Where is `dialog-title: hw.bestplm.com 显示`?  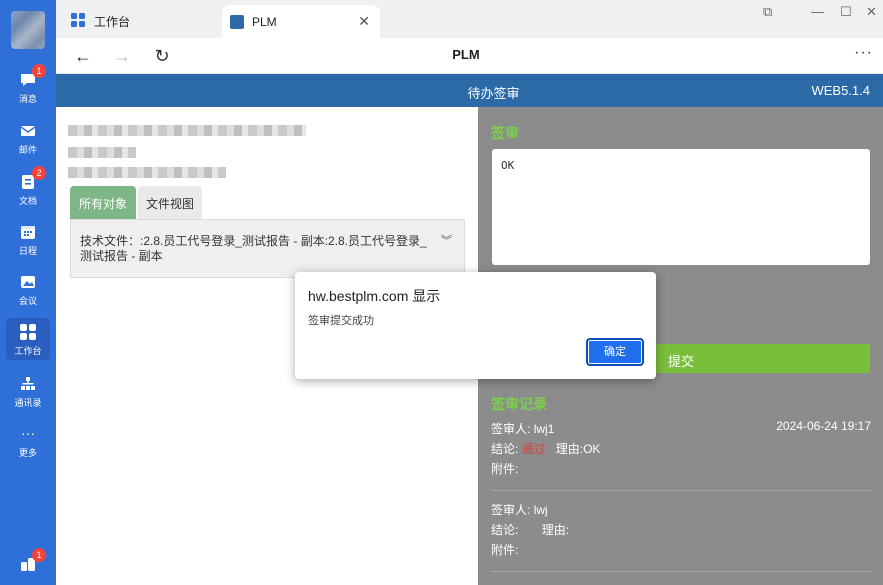 dialog-title: hw.bestplm.com 显示 is located at coordinates (374, 296).